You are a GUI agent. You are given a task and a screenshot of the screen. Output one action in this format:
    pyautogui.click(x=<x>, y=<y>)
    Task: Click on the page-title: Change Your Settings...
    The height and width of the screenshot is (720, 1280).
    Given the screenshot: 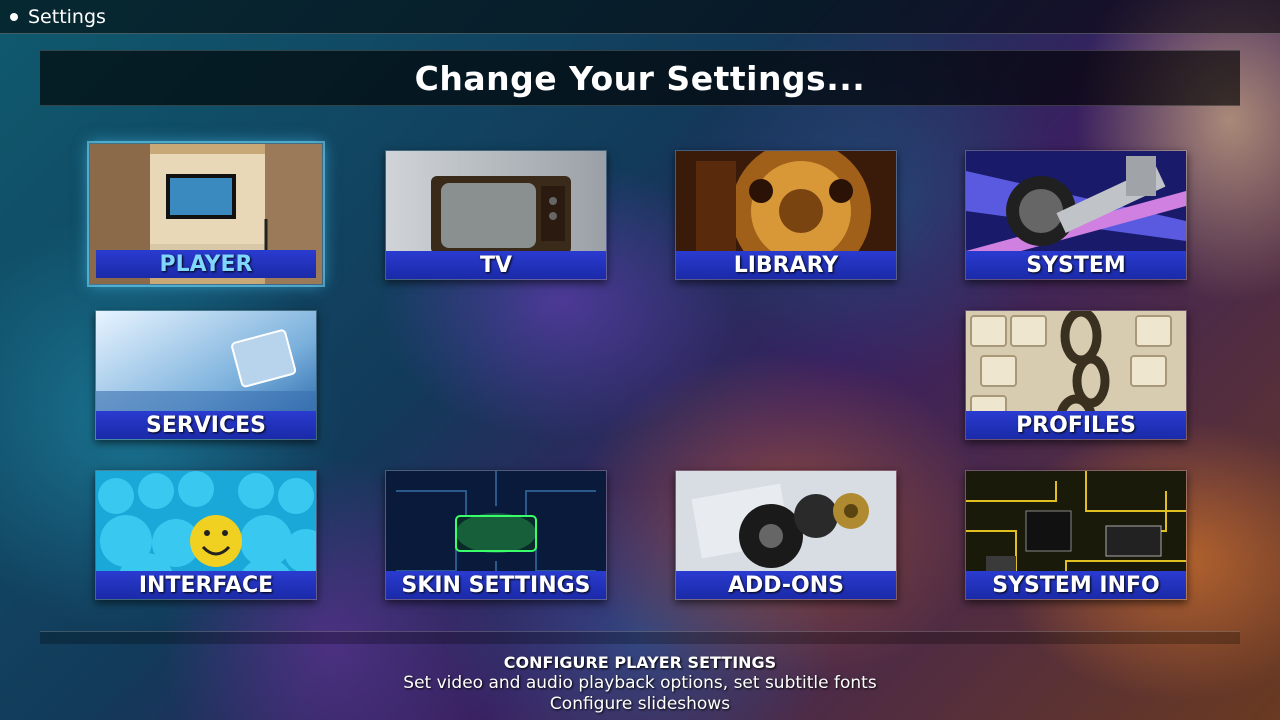 What is the action you would take?
    pyautogui.click(x=640, y=78)
    